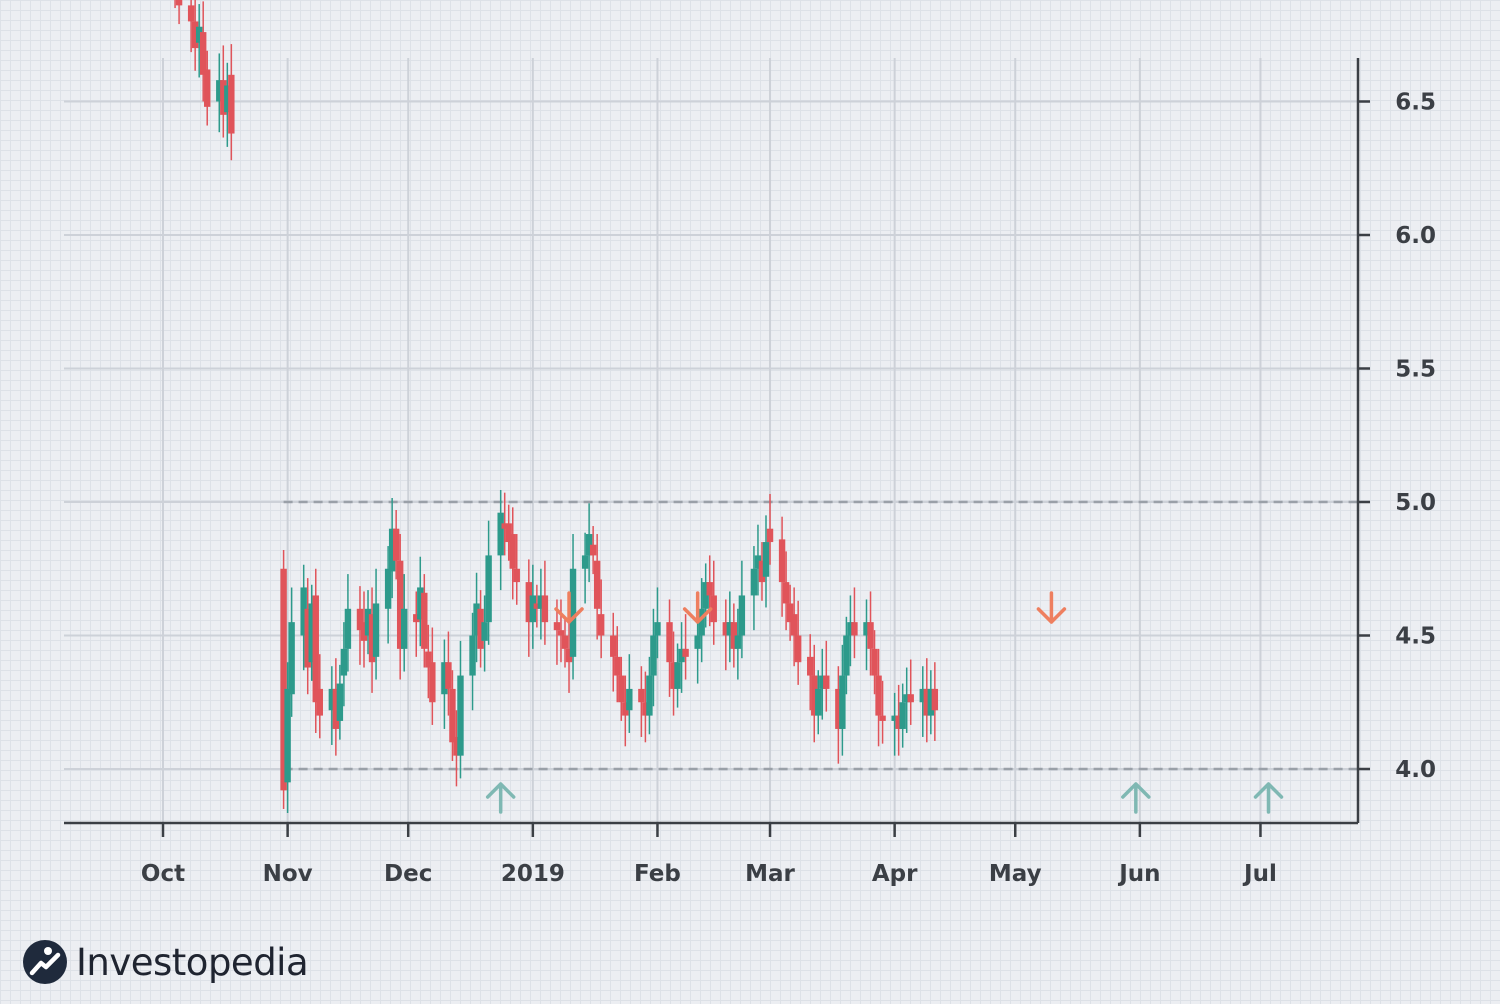  What do you see at coordinates (1415, 437) in the screenshot?
I see `y-axis-tick-labels: 4.04.55.05.56.06.57.07.58.08.59.0` at bounding box center [1415, 437].